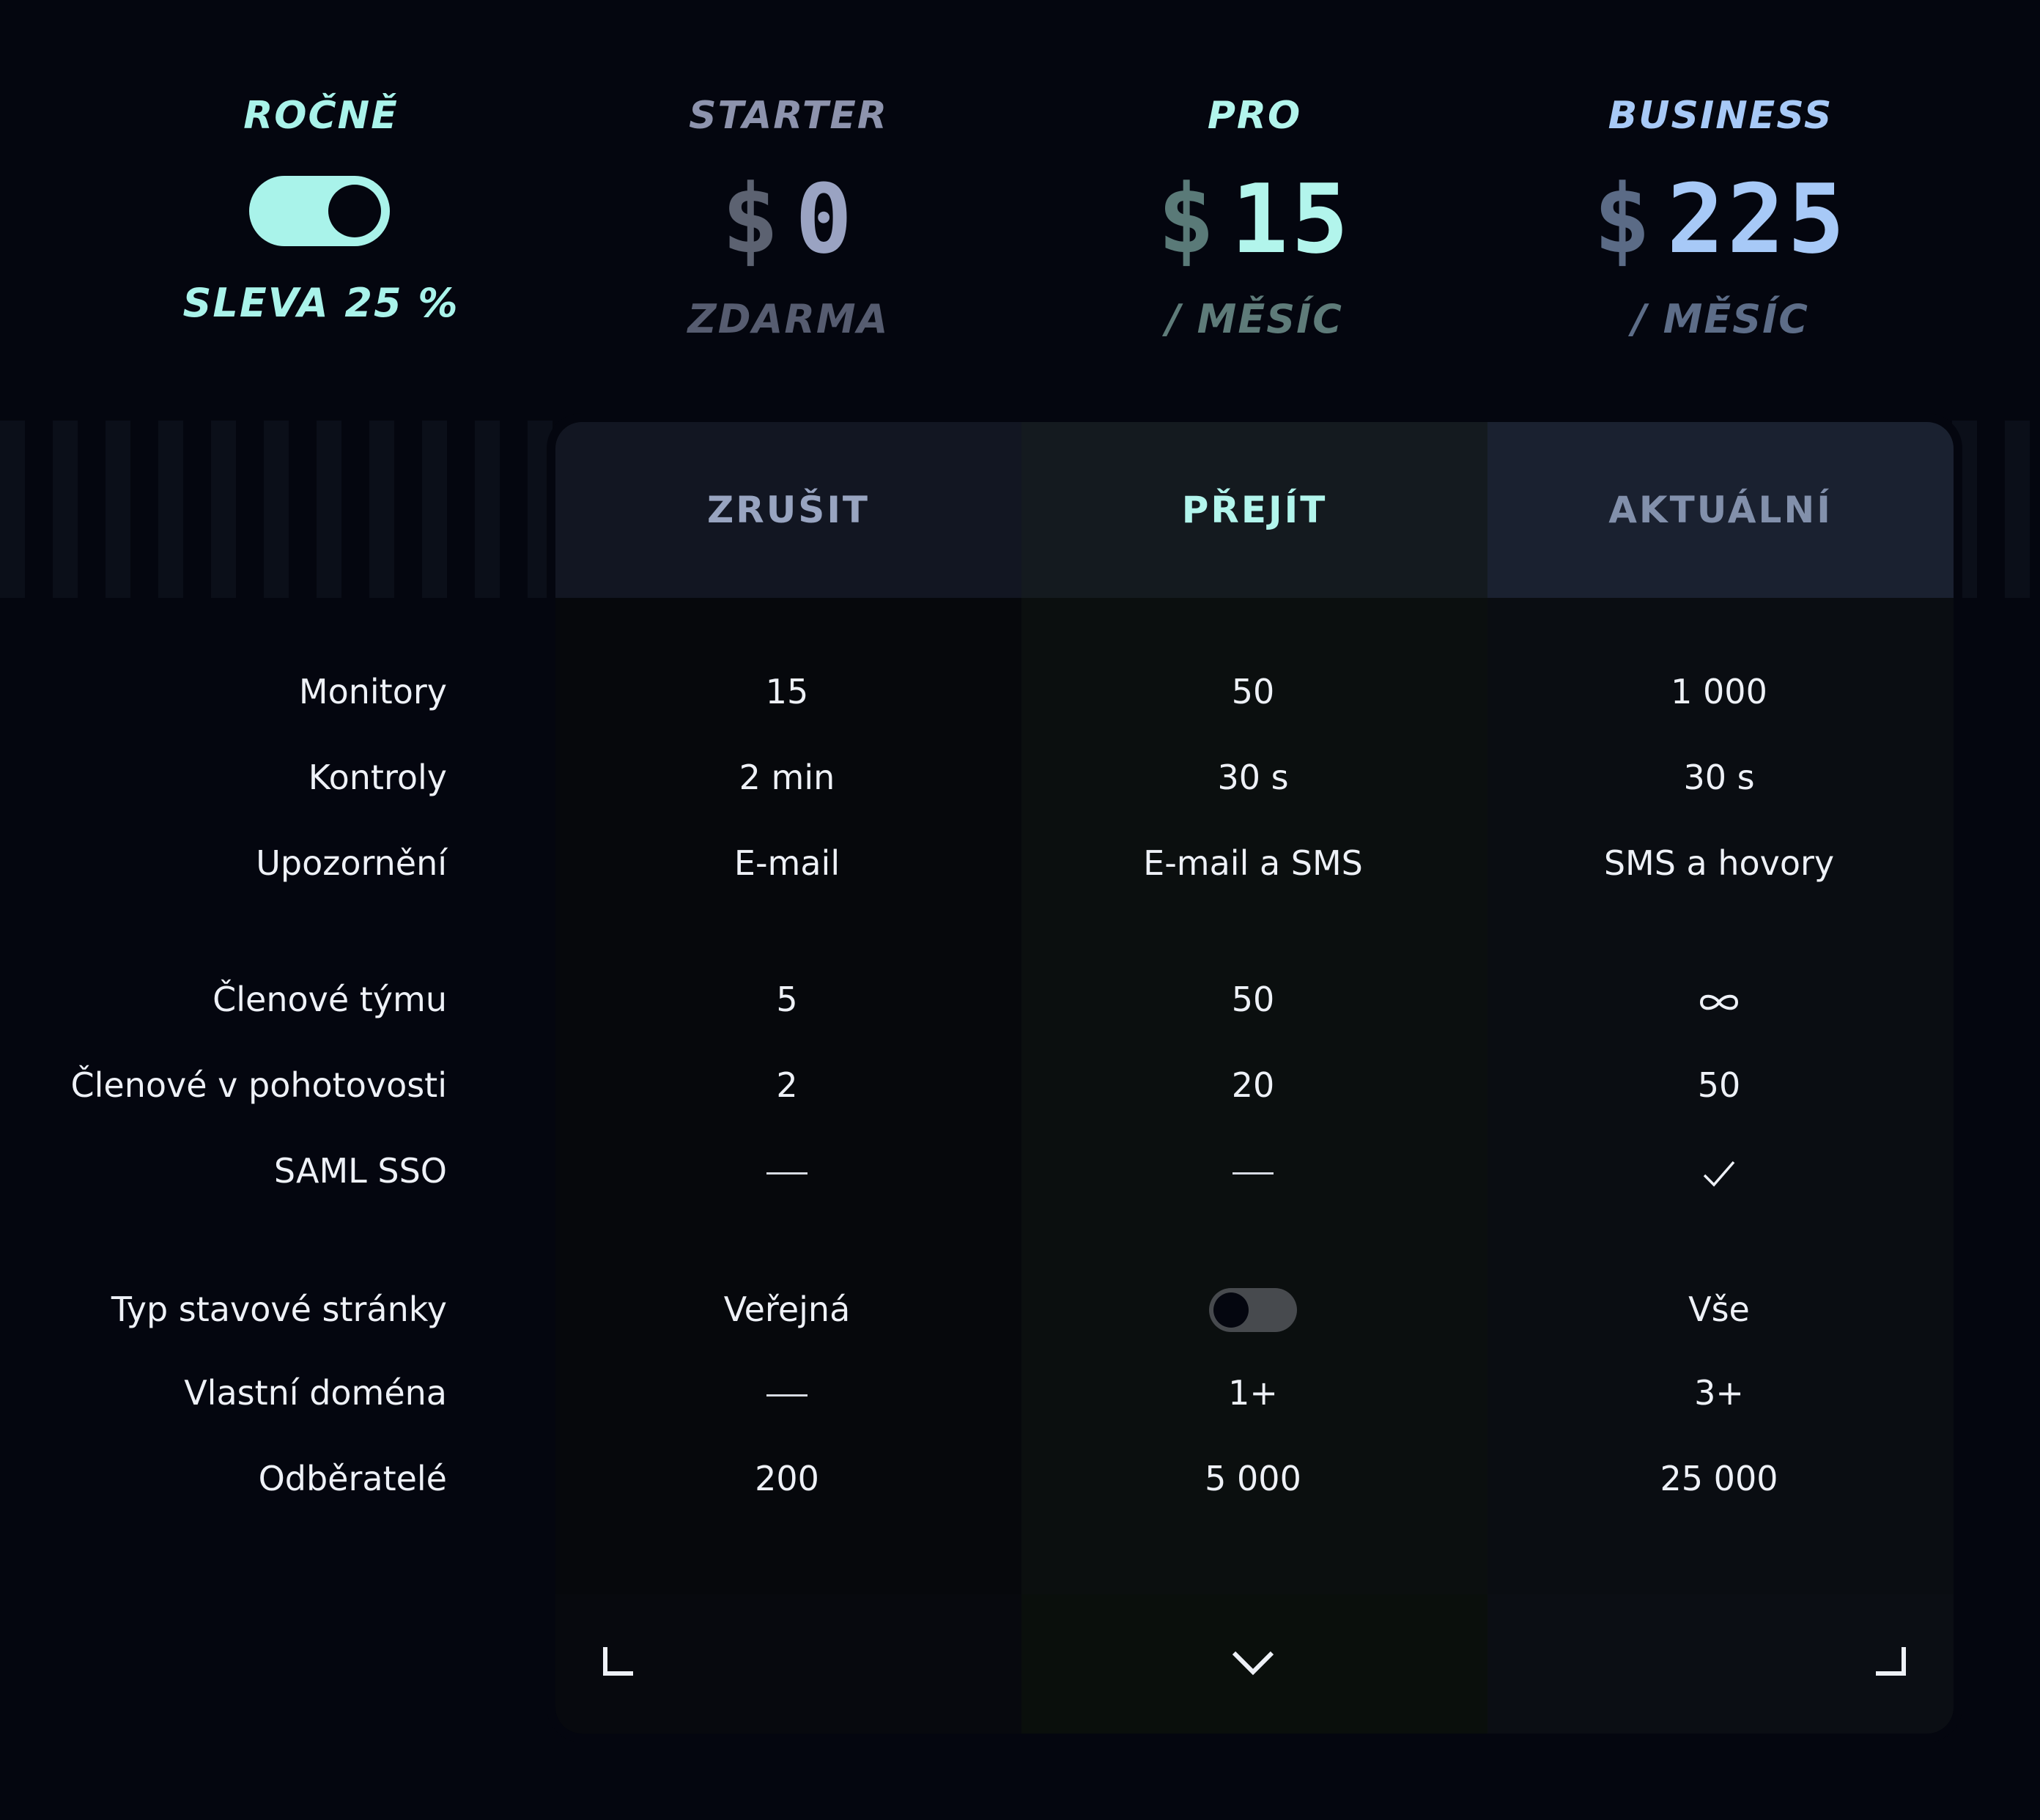  What do you see at coordinates (279, 1309) in the screenshot?
I see `feature-label-status-page: Typ stavové stránky` at bounding box center [279, 1309].